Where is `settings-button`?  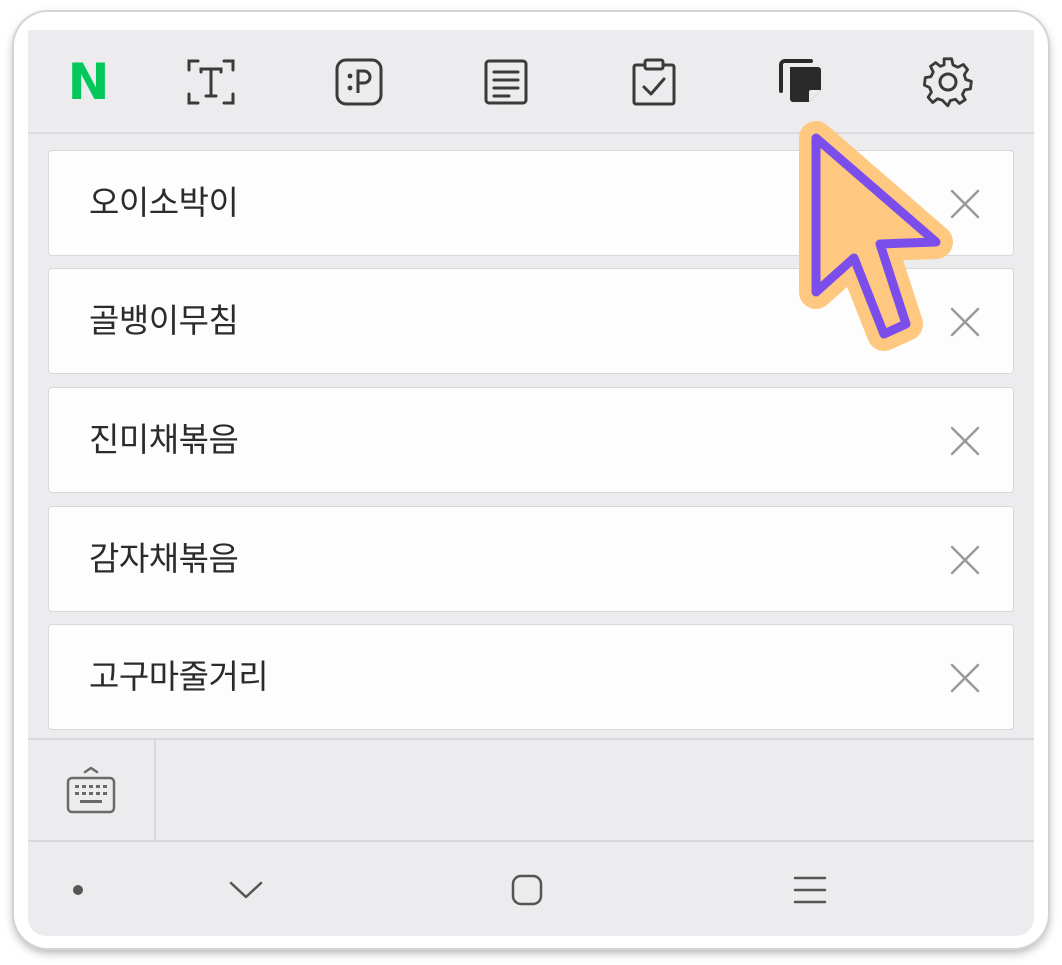 settings-button is located at coordinates (948, 82).